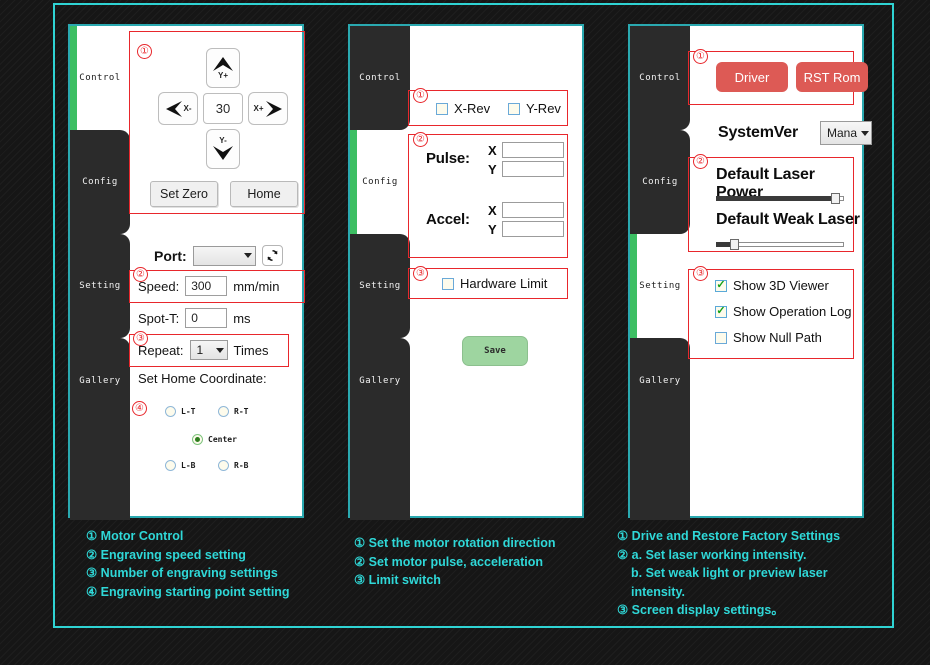 The height and width of the screenshot is (665, 930). What do you see at coordinates (223, 108) in the screenshot?
I see `jog-step-input: 30` at bounding box center [223, 108].